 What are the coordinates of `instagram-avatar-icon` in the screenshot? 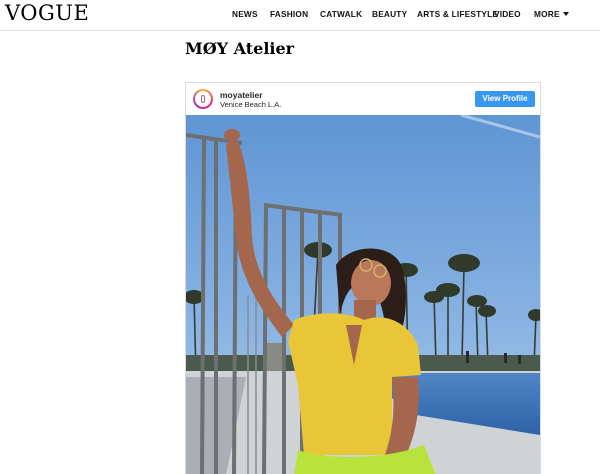 It's located at (203, 99).